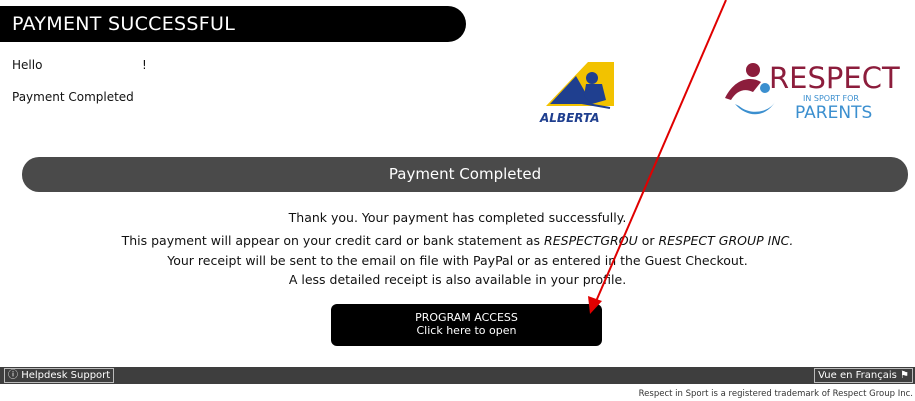 This screenshot has width=915, height=401. I want to click on statement-name-full: RESPECT GROUP INC., so click(726, 240).